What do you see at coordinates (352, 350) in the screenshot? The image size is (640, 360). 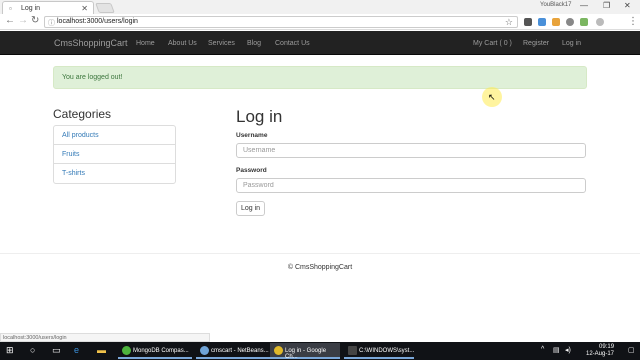 I see `cmd-icon` at bounding box center [352, 350].